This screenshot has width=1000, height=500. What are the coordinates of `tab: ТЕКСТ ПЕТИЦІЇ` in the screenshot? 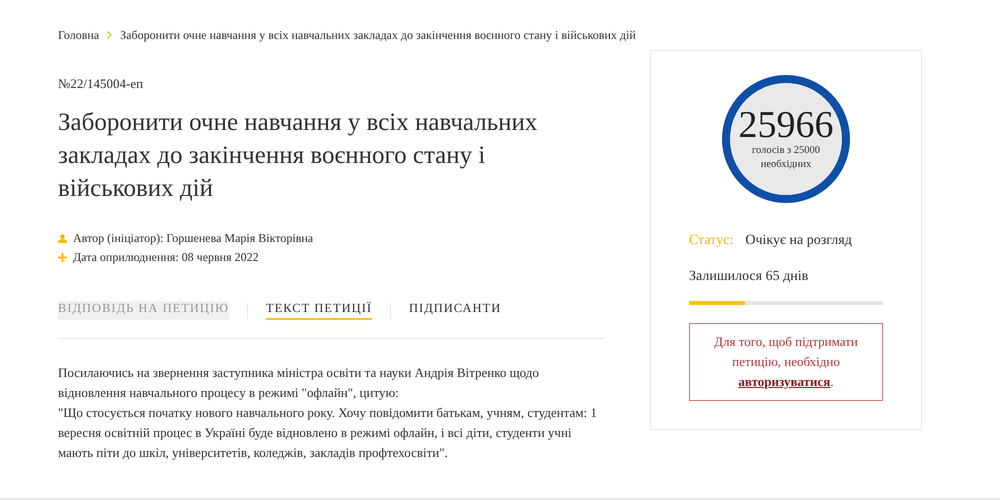 It's located at (319, 310).